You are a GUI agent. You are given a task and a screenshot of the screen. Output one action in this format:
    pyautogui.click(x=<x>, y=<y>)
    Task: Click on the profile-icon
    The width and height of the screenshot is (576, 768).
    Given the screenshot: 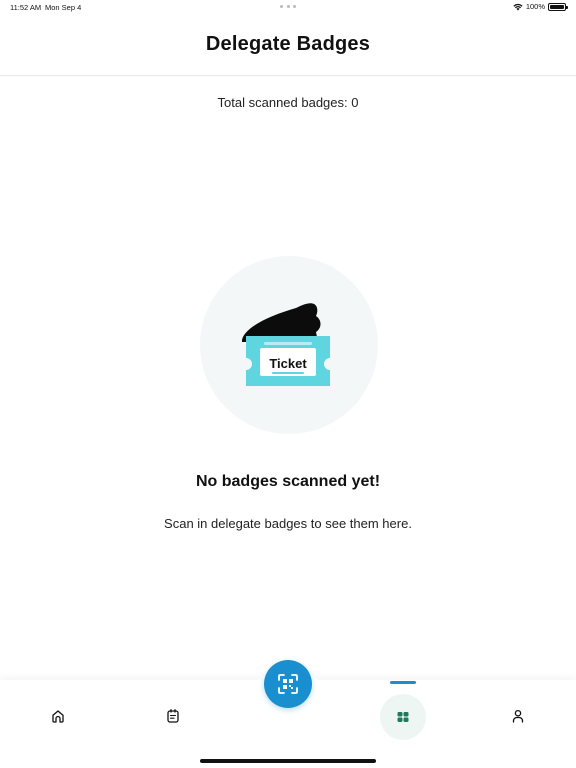 What is the action you would take?
    pyautogui.click(x=518, y=716)
    